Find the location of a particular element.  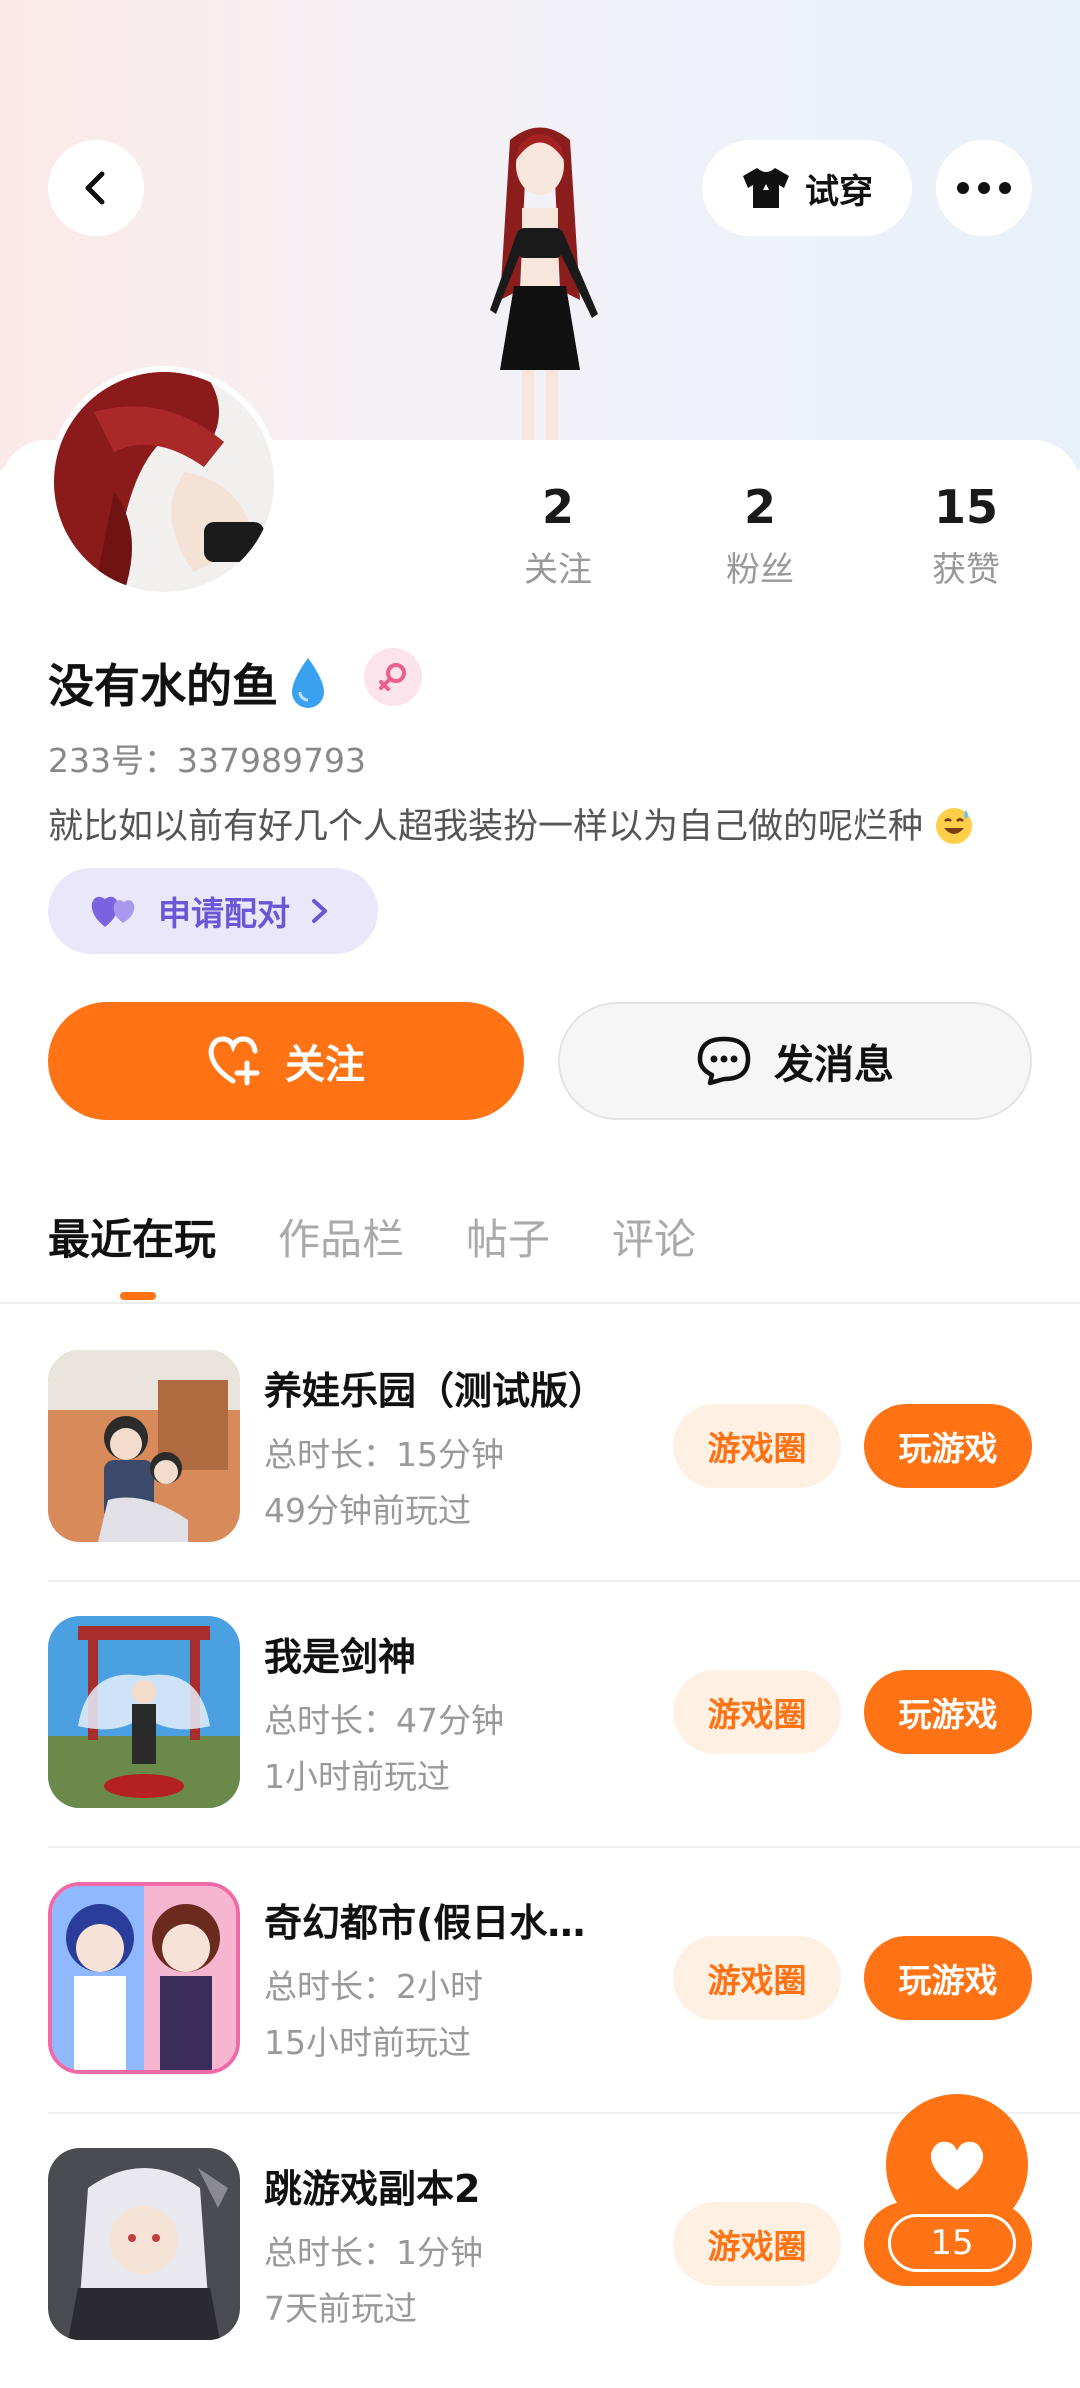

chat-bubble-icon is located at coordinates (724, 1061).